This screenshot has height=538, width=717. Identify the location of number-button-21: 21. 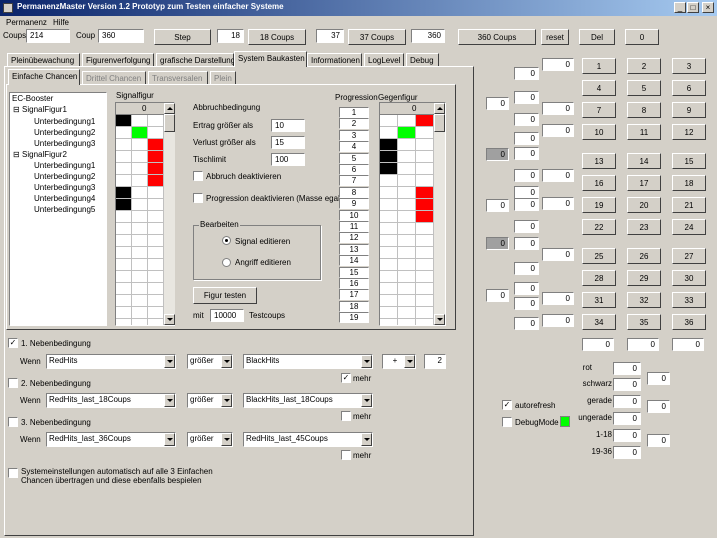
(689, 205).